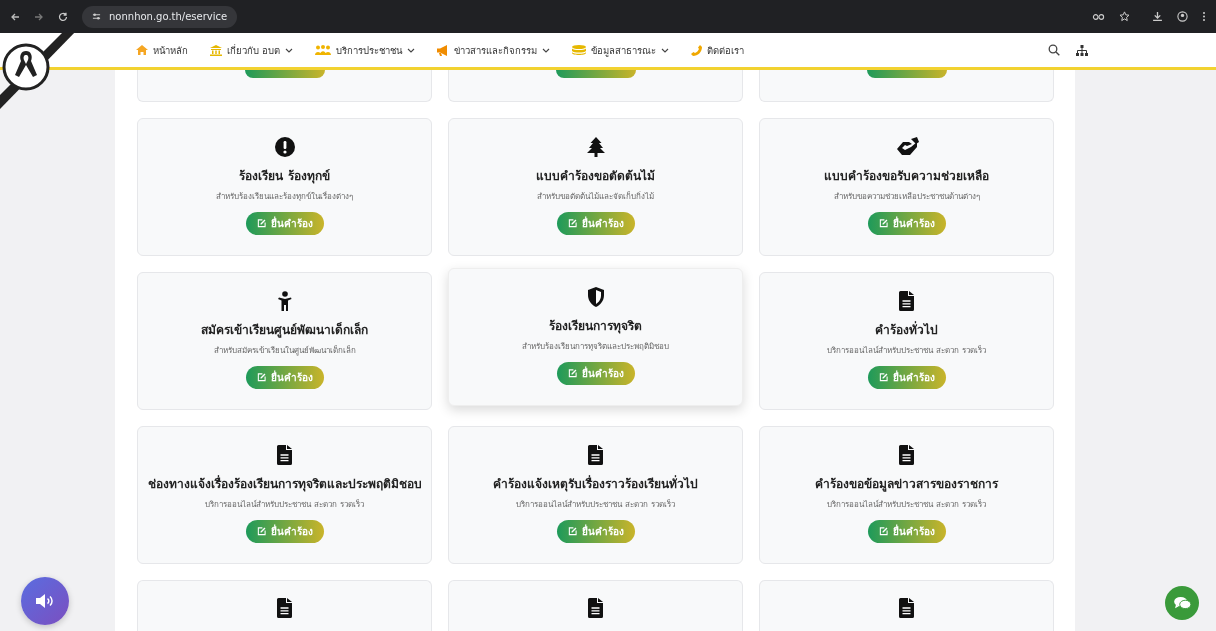 The image size is (1216, 631). I want to click on search-icon, so click(1054, 50).